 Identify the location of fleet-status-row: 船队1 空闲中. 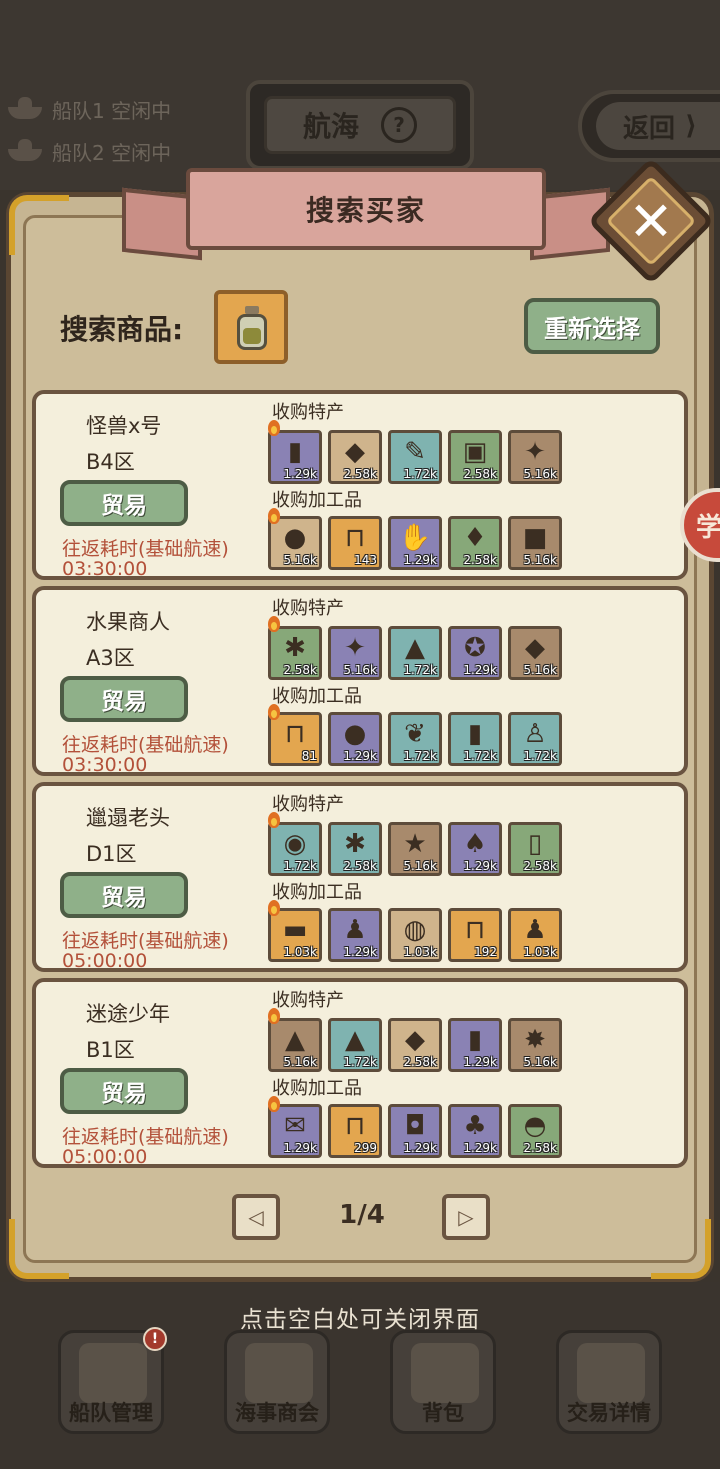
(88, 109).